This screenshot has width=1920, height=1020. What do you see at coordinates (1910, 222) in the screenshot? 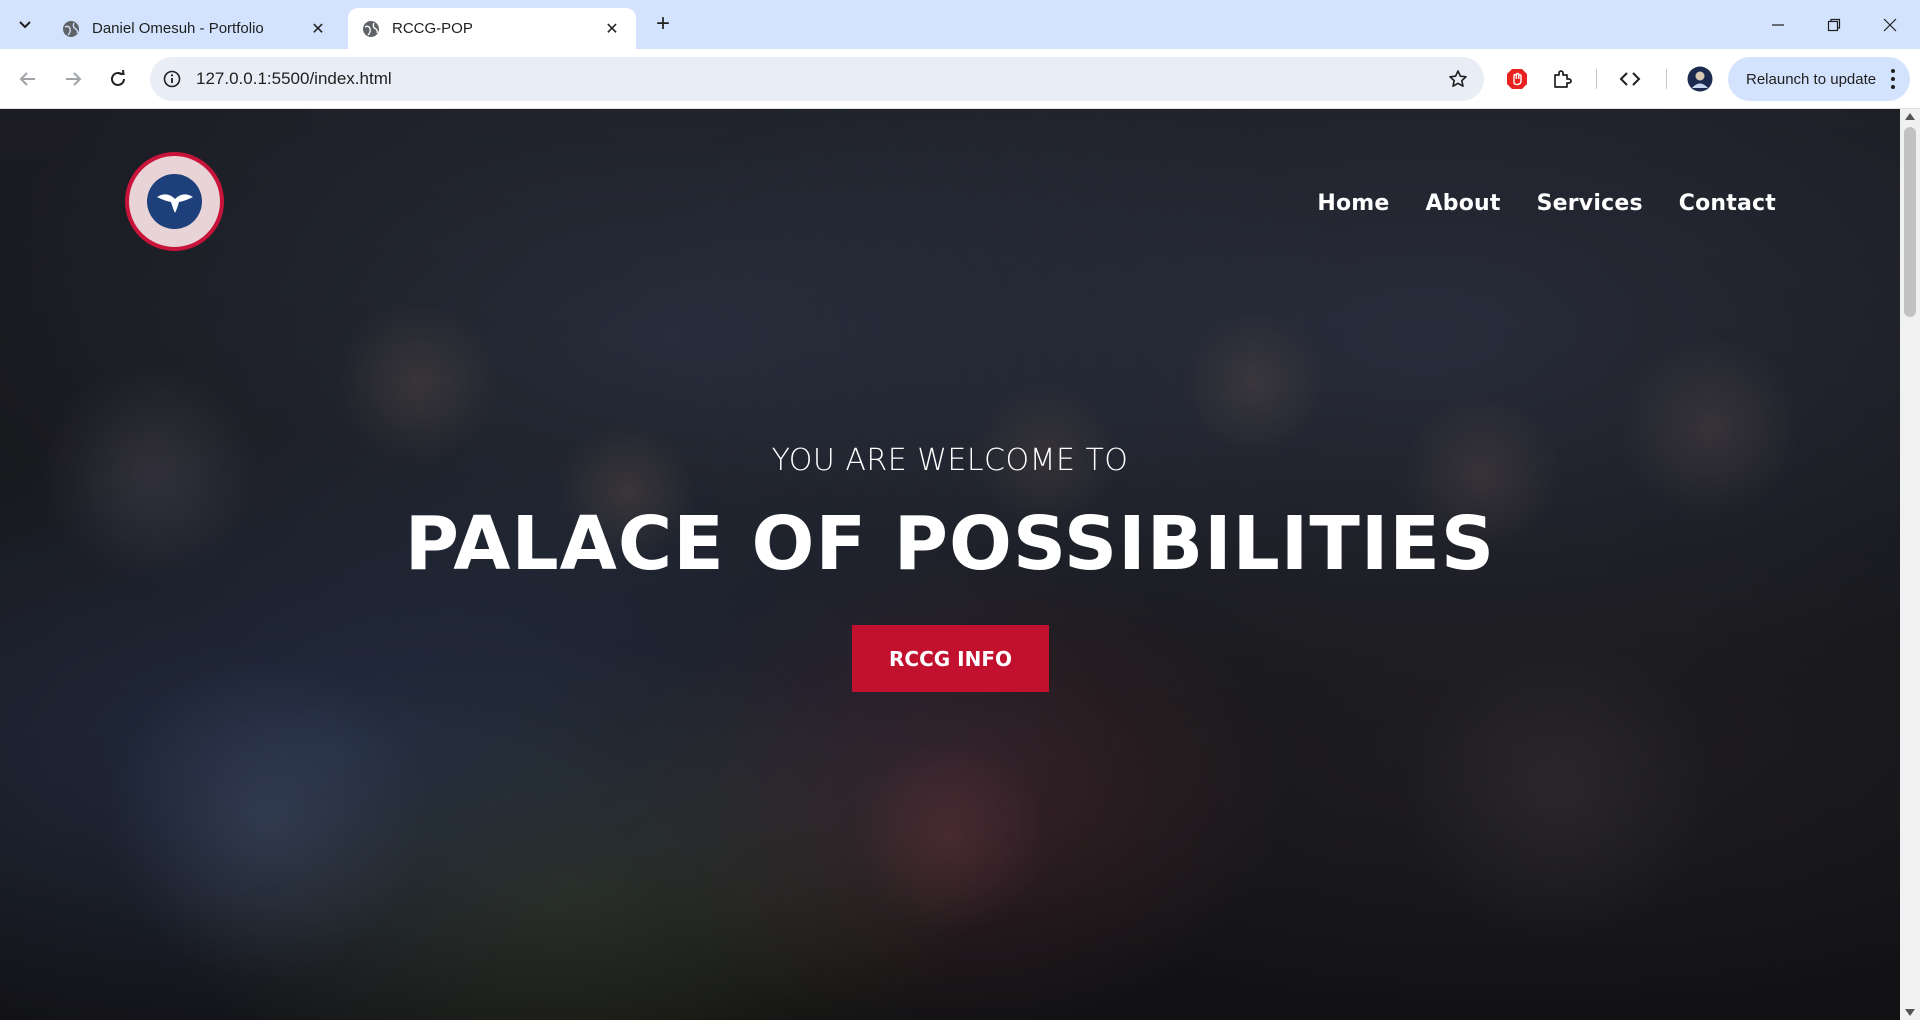
I see `scrollbar-thumb` at bounding box center [1910, 222].